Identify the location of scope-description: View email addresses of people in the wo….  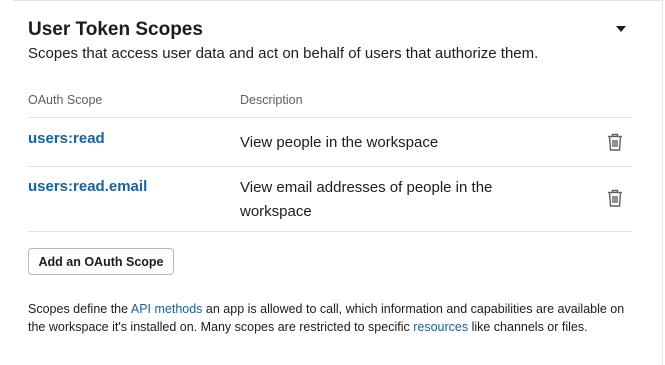
(366, 199).